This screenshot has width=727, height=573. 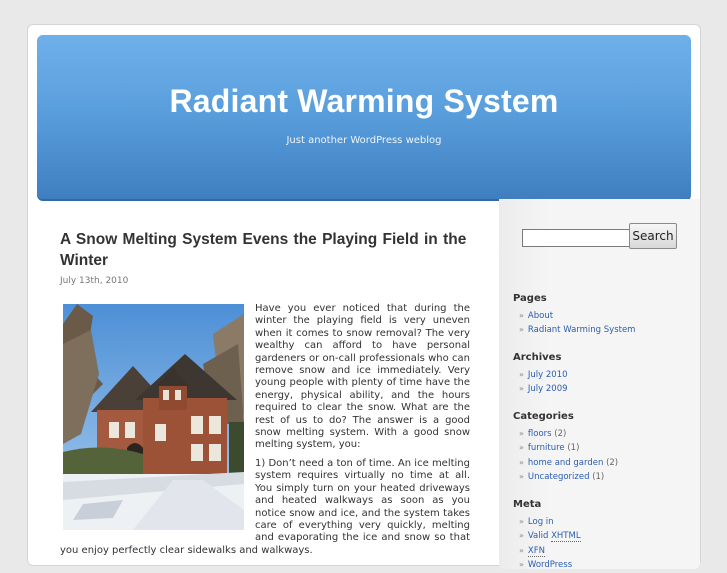 I want to click on category-link-floors: floors, so click(x=540, y=434).